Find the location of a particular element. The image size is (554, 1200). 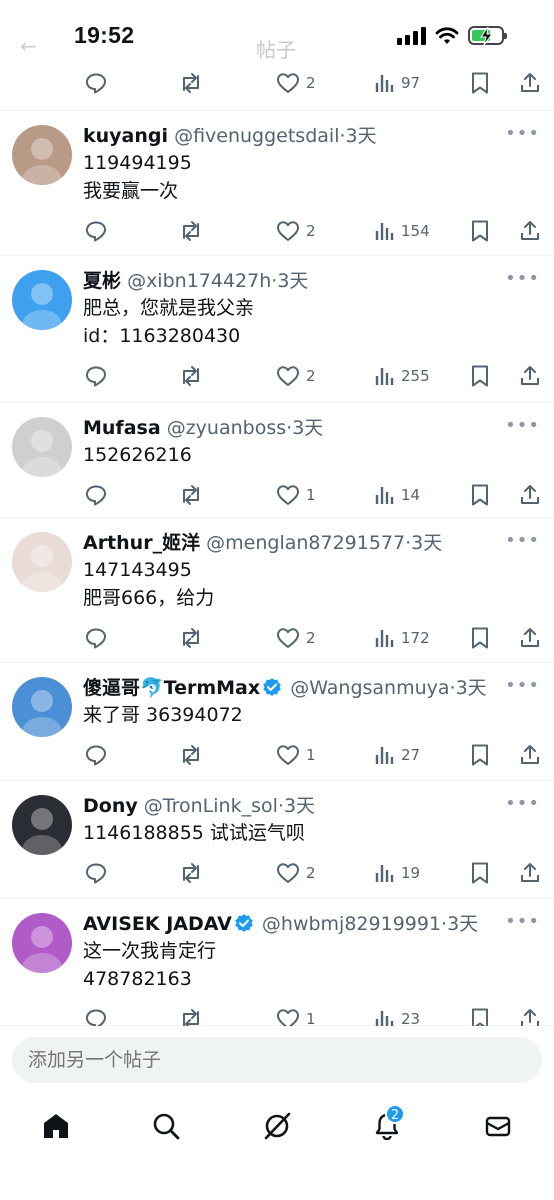

views-button: 255 is located at coordinates (401, 376).